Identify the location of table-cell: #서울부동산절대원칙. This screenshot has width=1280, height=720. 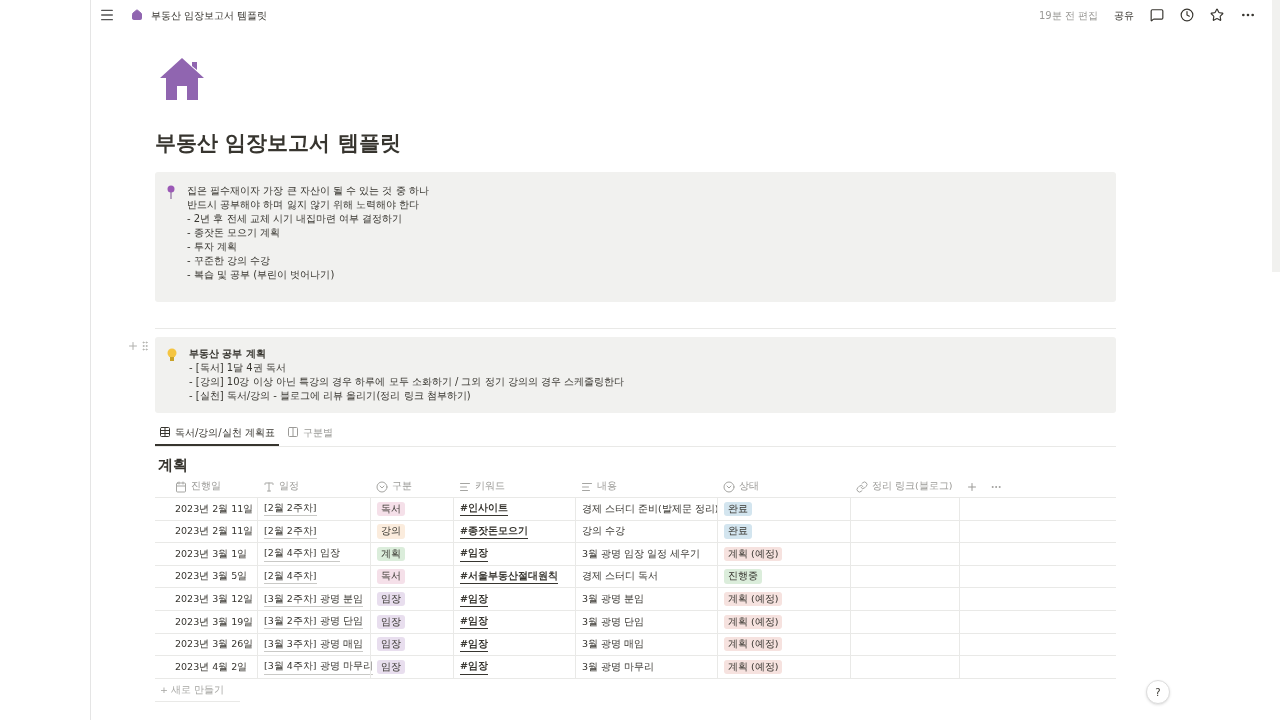
(514, 576).